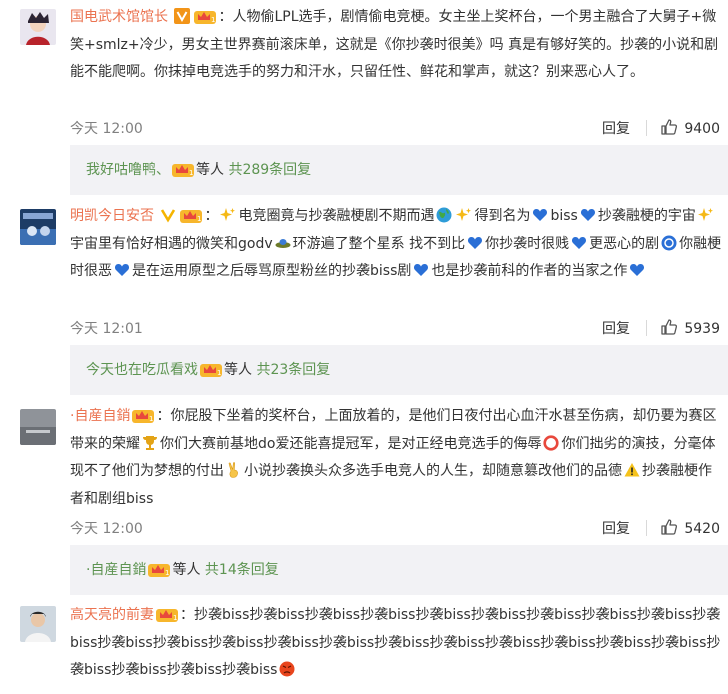 Image resolution: width=728 pixels, height=694 pixels. What do you see at coordinates (702, 329) in the screenshot?
I see `like-count: 5939` at bounding box center [702, 329].